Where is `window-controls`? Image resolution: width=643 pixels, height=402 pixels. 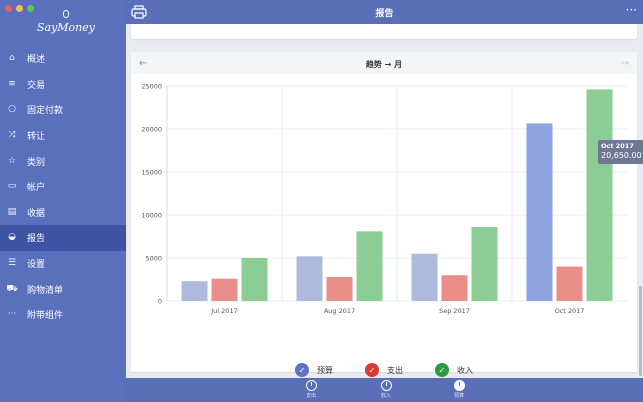 window-controls is located at coordinates (19, 8).